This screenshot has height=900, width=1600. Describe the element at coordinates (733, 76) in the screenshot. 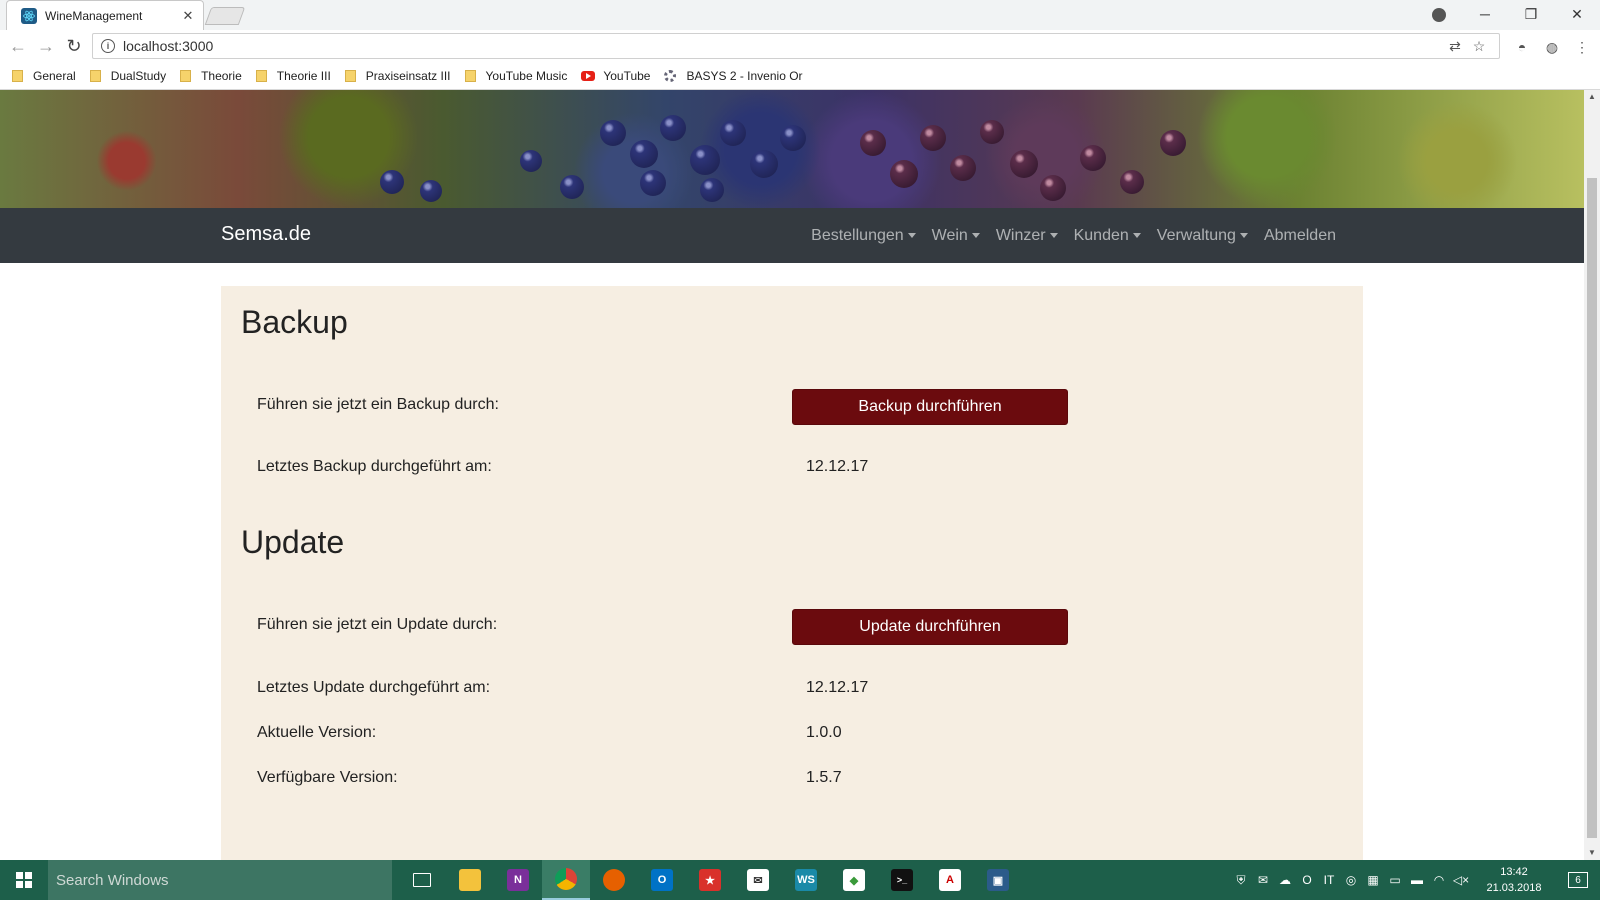

I see `bookmark-basys: BASYS 2 - Invenio Or` at that location.